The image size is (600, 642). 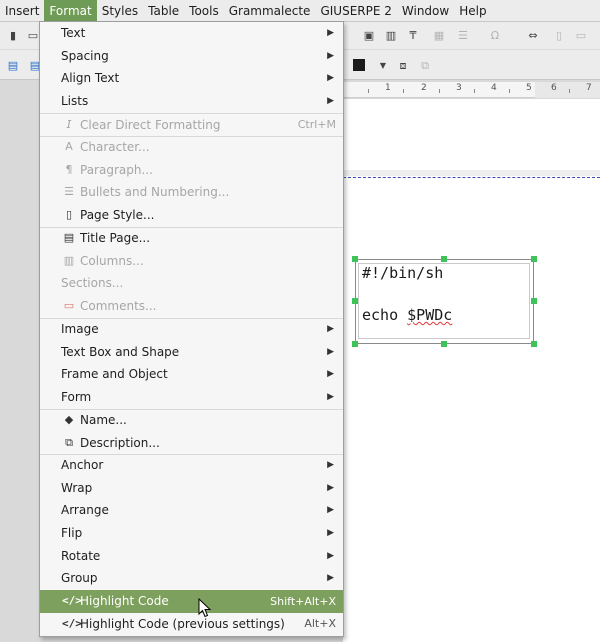 I want to click on comments-icon: ▭, so click(x=69, y=306).